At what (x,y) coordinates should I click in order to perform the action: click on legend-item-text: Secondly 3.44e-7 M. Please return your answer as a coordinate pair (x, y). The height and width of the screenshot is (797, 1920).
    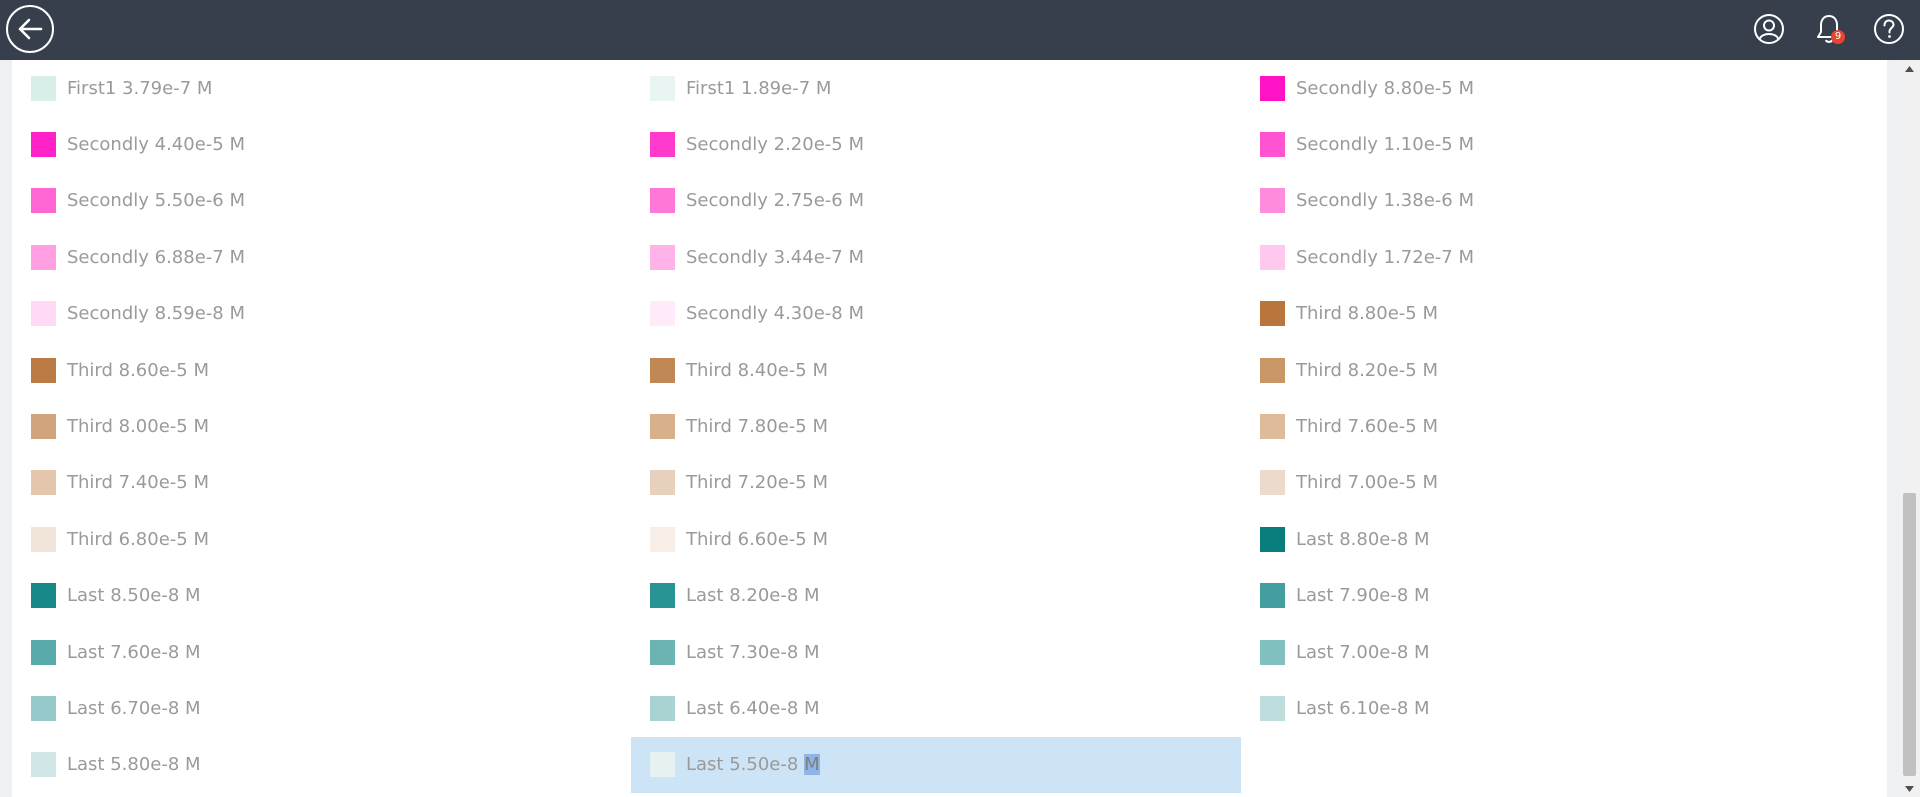
    Looking at the image, I should click on (775, 257).